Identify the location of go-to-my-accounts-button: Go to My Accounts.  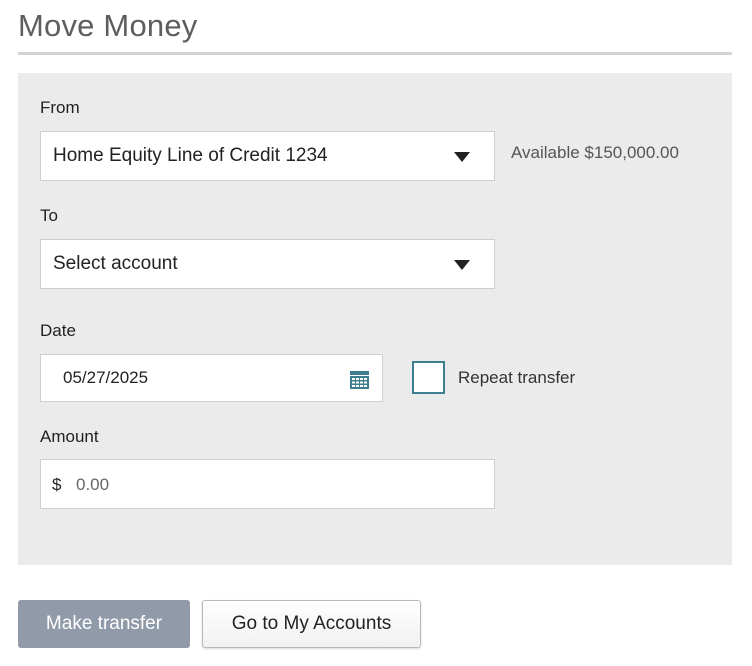
(311, 624).